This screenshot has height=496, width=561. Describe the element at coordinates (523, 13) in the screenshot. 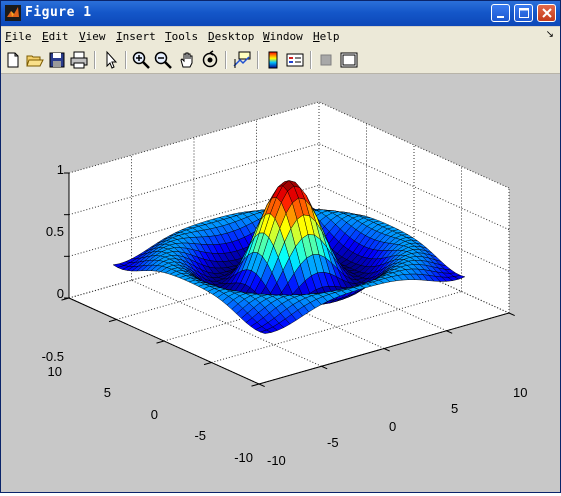

I see `maximize-button` at that location.